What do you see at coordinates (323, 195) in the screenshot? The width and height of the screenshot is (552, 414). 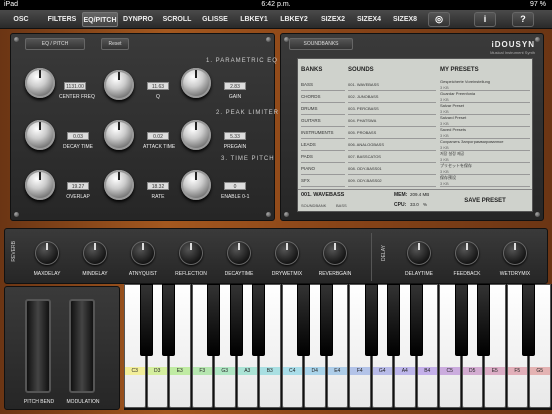 I see `current-sound: 001. WAVEBASS` at bounding box center [323, 195].